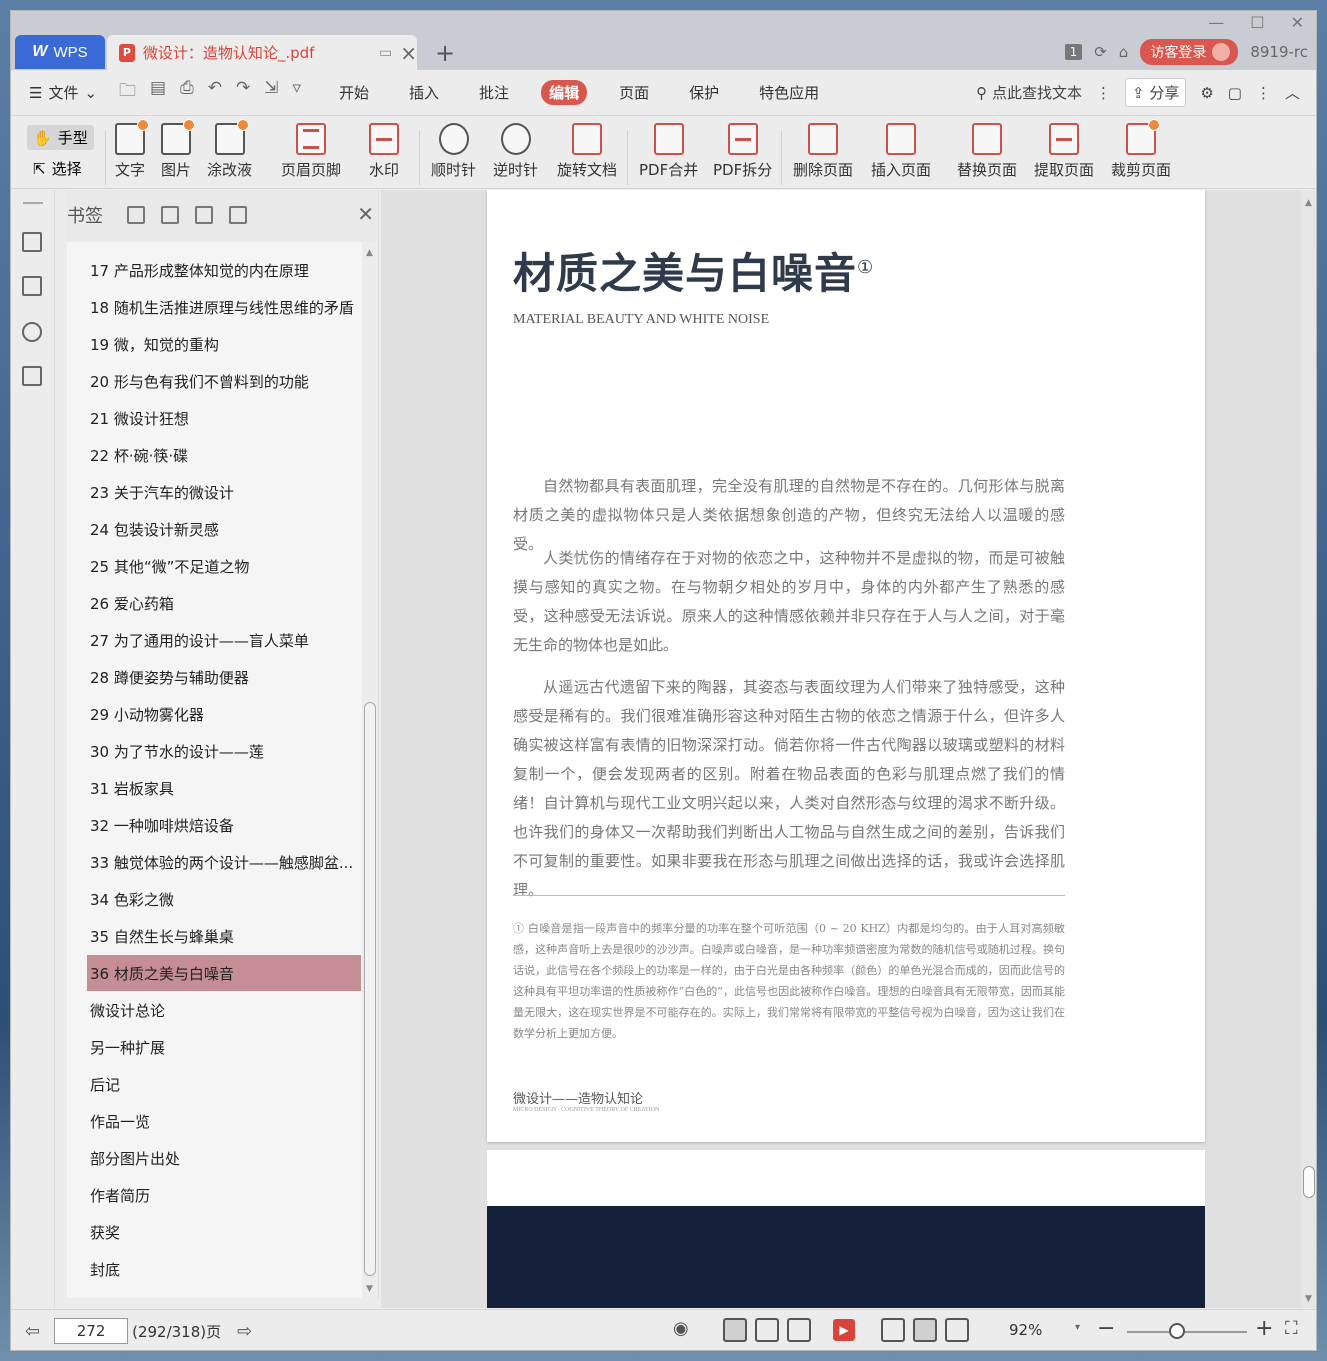  Describe the element at coordinates (424, 92) in the screenshot. I see `menu-insert: 插入` at that location.